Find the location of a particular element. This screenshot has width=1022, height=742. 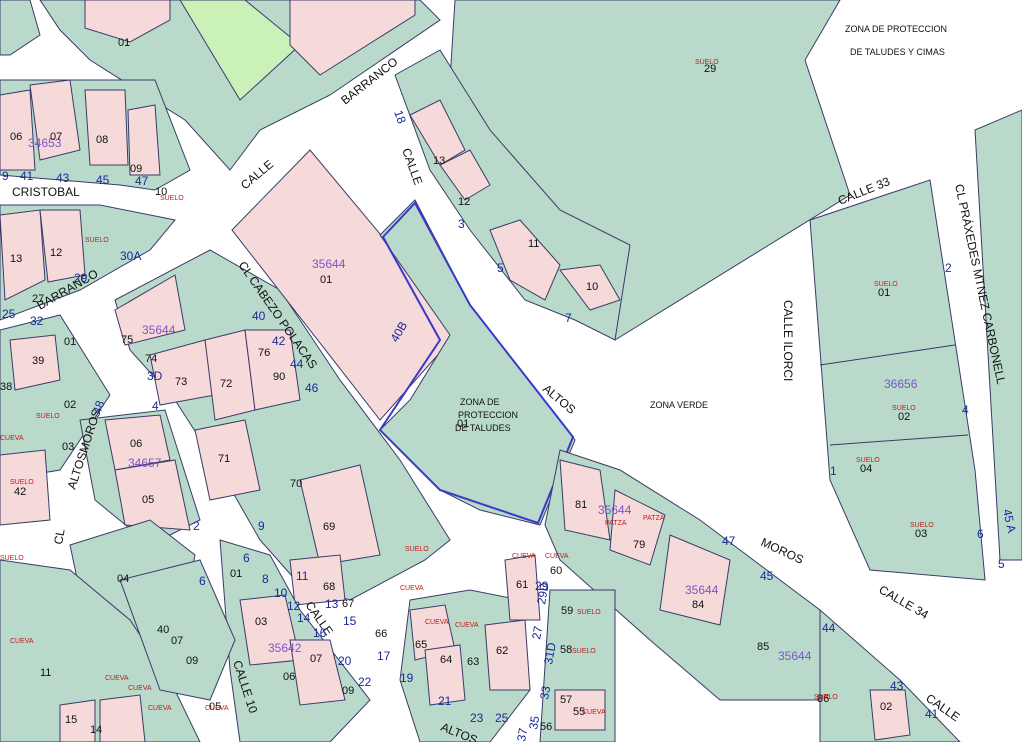

suelo-01c: SUELO is located at coordinates (886, 284).